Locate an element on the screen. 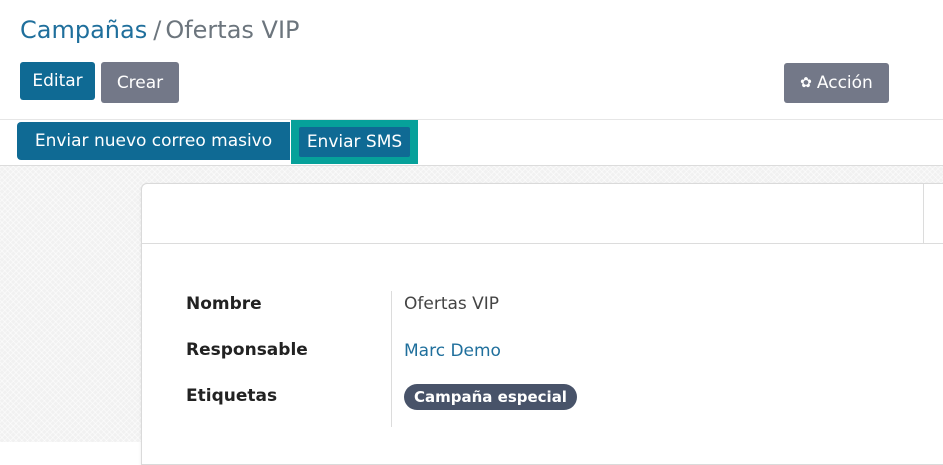 The image size is (943, 465). form-statusbar: Enviar nuevo correo masivo Enviar SMS is located at coordinates (471, 143).